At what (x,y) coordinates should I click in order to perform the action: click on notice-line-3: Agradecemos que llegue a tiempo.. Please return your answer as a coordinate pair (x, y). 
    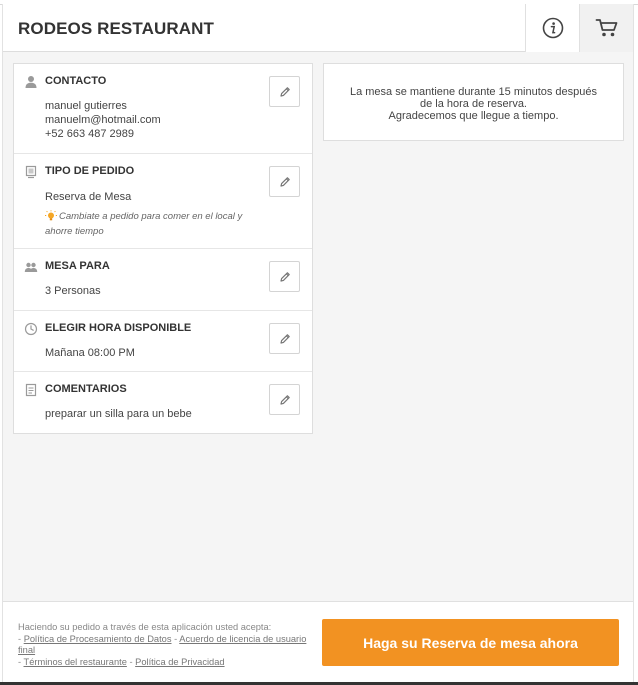
    Looking at the image, I should click on (473, 116).